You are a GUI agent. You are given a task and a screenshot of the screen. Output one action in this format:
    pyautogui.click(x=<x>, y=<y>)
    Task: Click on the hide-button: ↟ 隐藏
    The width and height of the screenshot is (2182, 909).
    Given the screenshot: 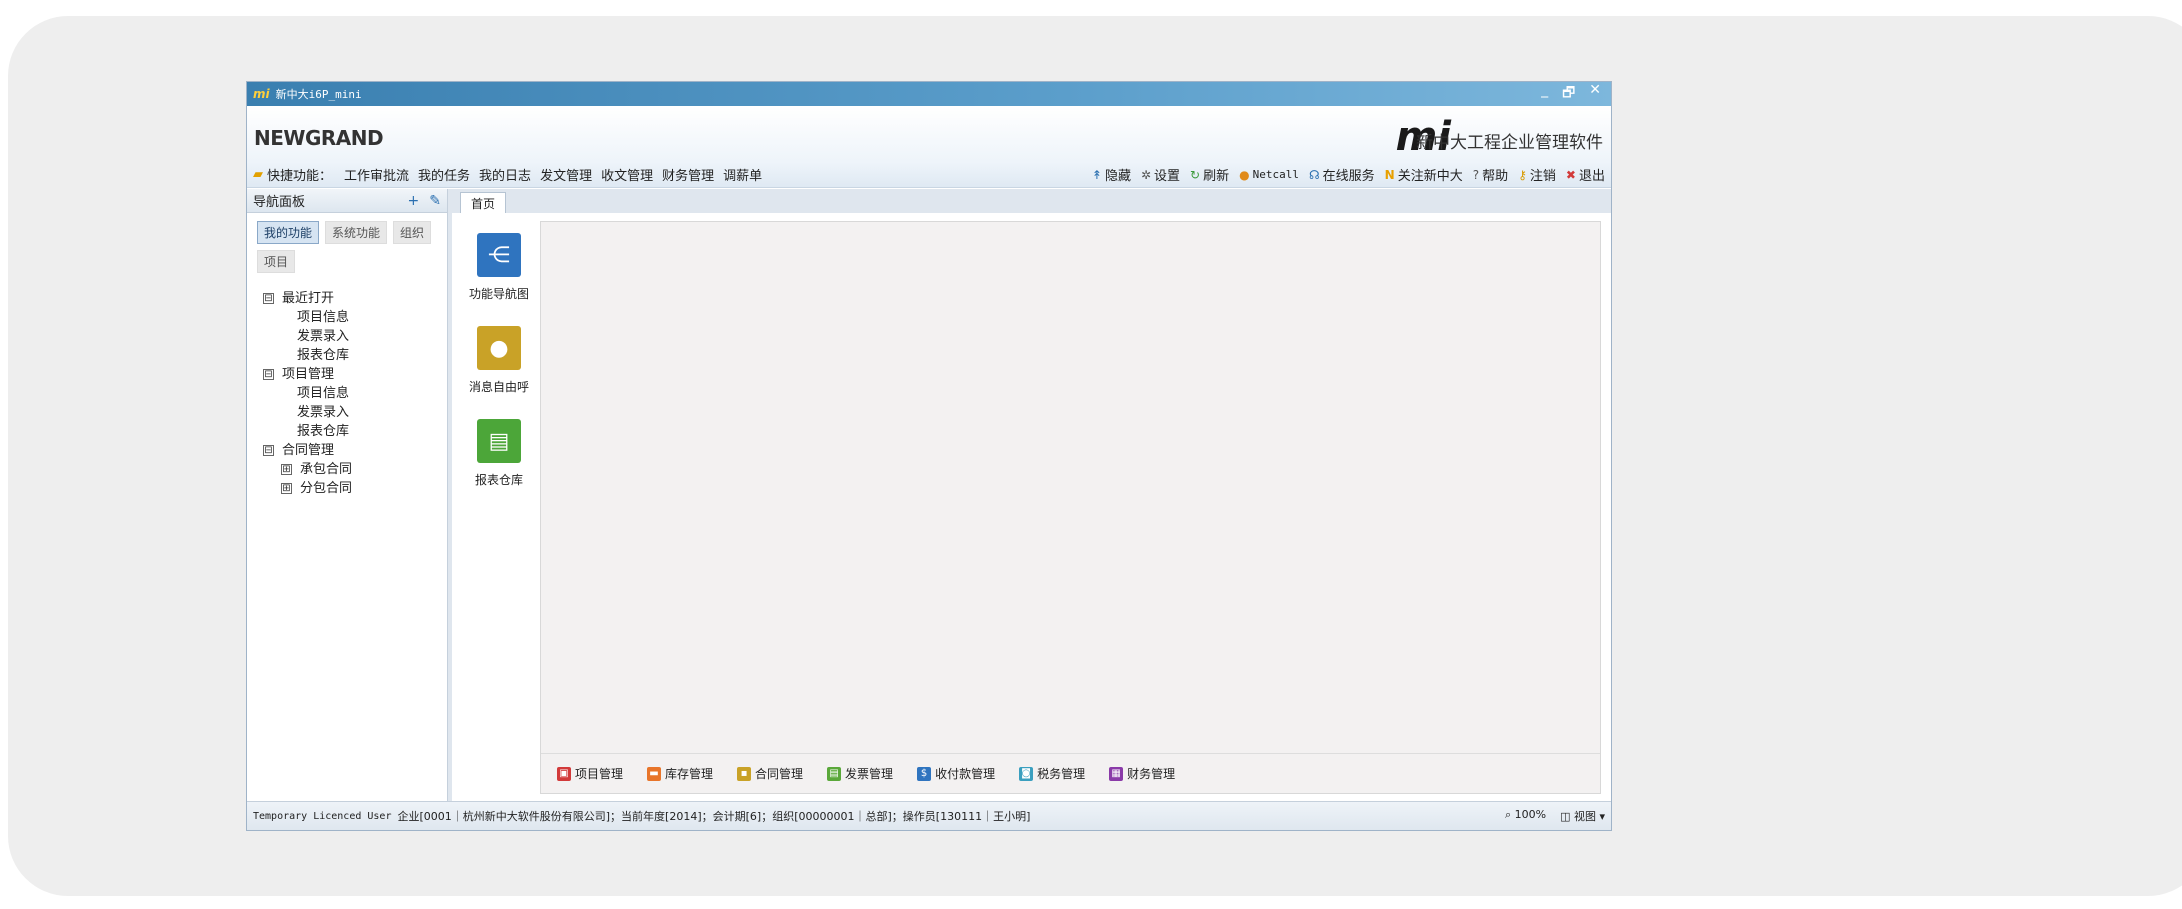 What is the action you would take?
    pyautogui.click(x=1111, y=175)
    